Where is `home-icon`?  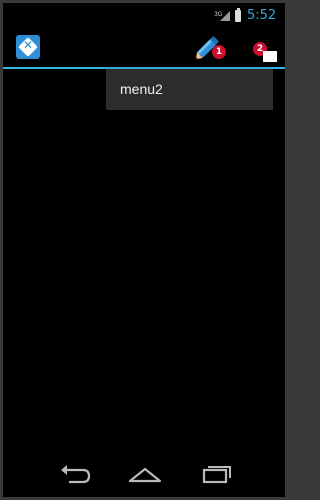 home-icon is located at coordinates (145, 475).